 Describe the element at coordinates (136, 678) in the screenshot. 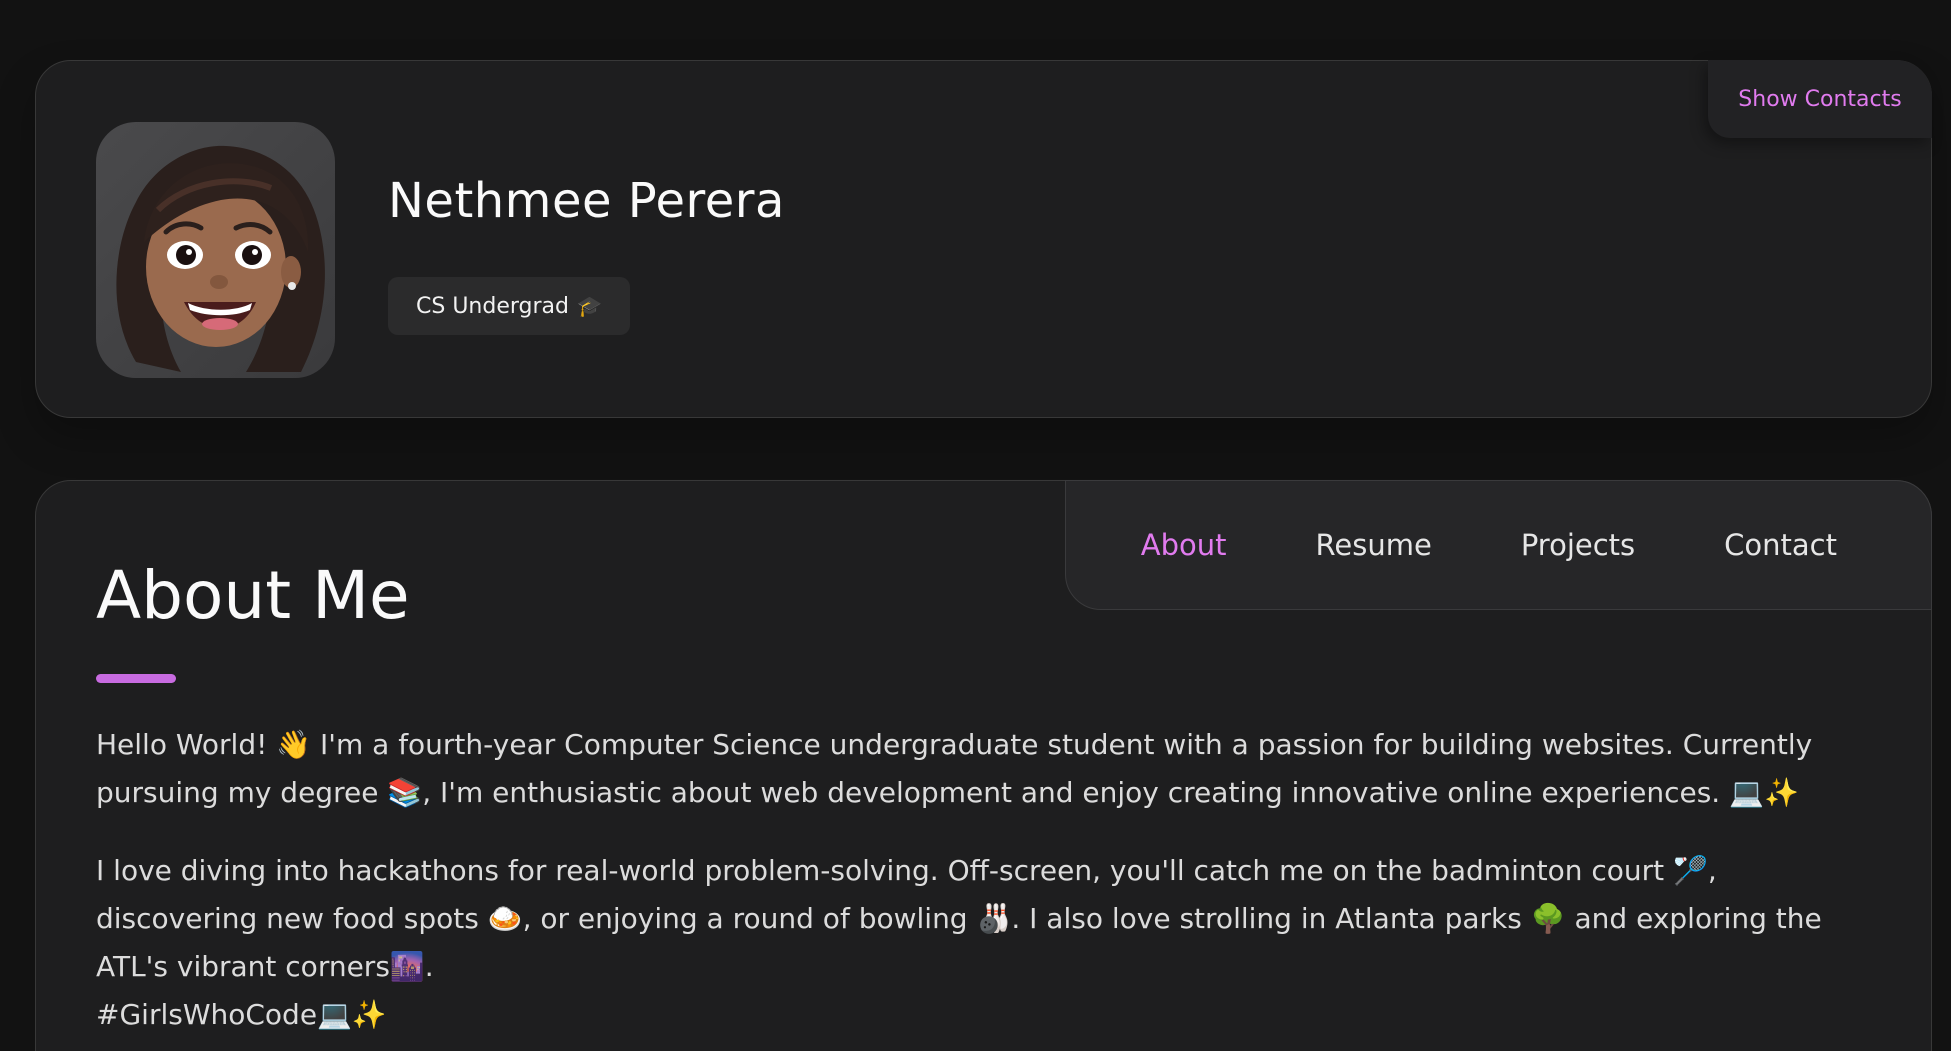

I see `title-underline` at that location.